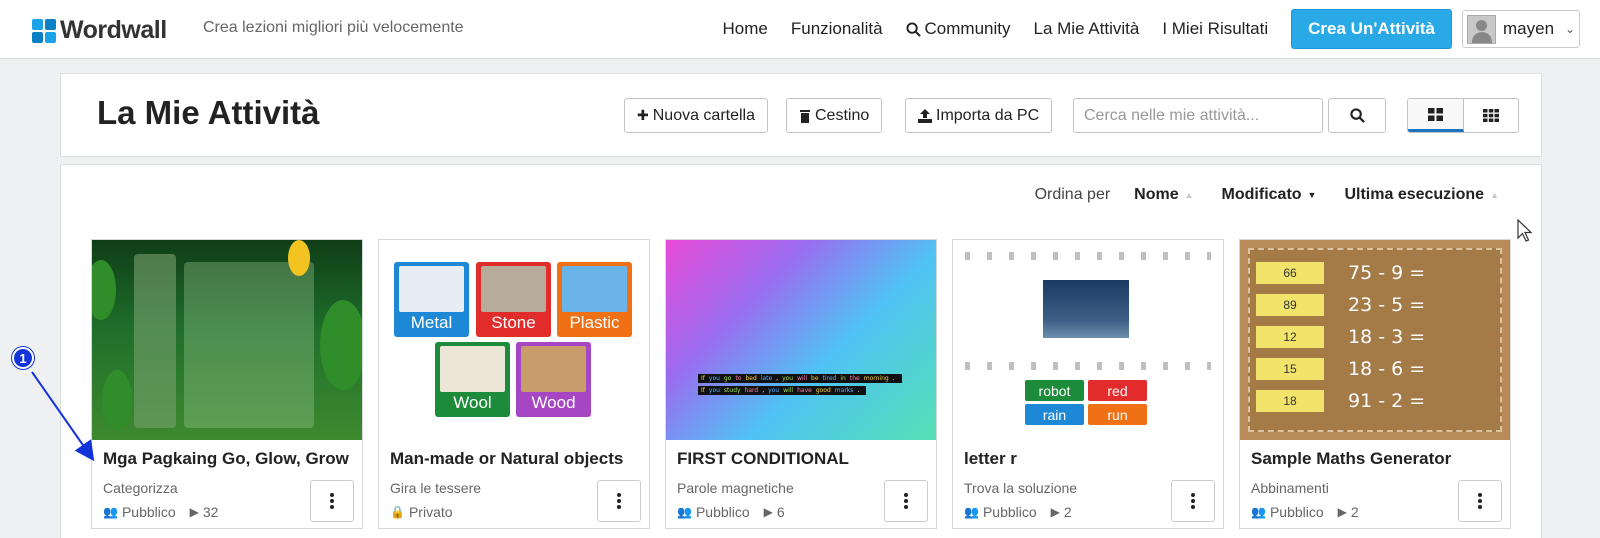  What do you see at coordinates (63, 416) in the screenshot?
I see `annotation-arrow` at bounding box center [63, 416].